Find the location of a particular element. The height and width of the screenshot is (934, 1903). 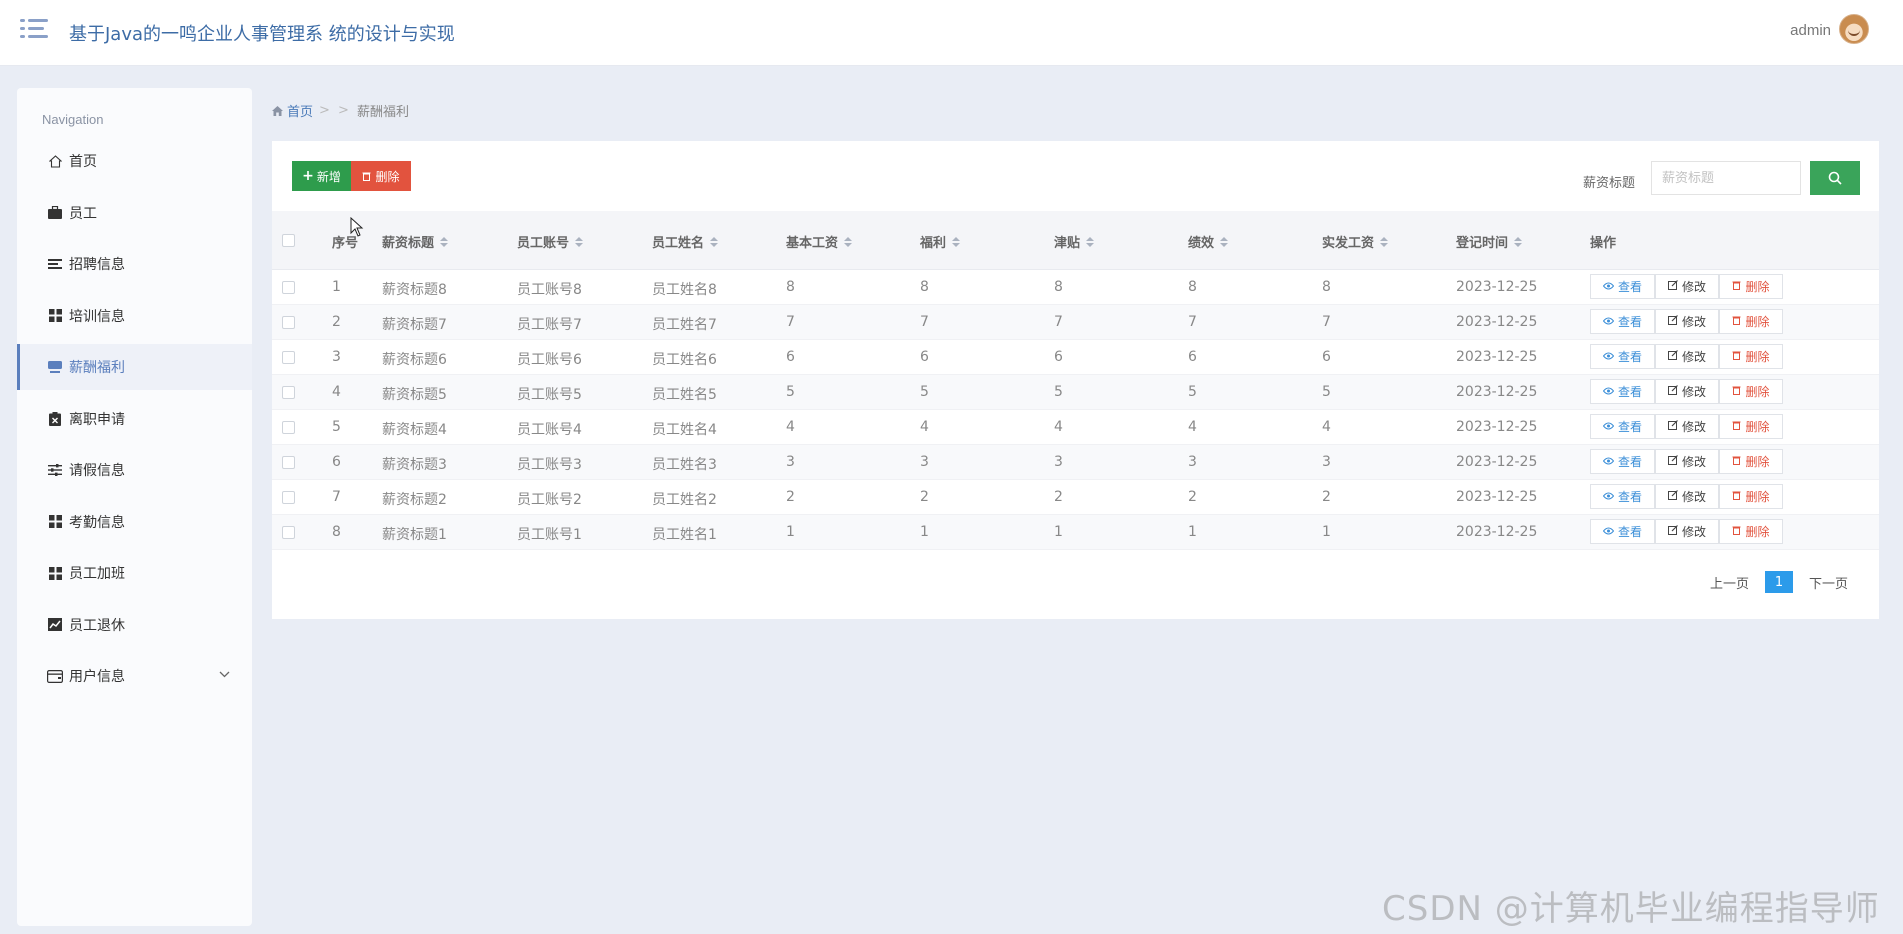

table-cell: 员工账号8 is located at coordinates (549, 290).